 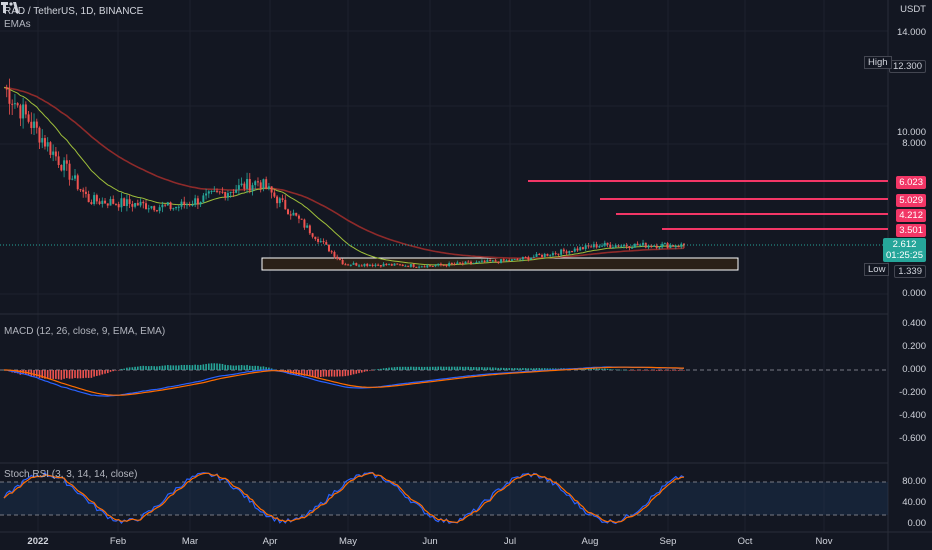 What do you see at coordinates (17, 24) in the screenshot?
I see `indicator-ema-label: EMAs` at bounding box center [17, 24].